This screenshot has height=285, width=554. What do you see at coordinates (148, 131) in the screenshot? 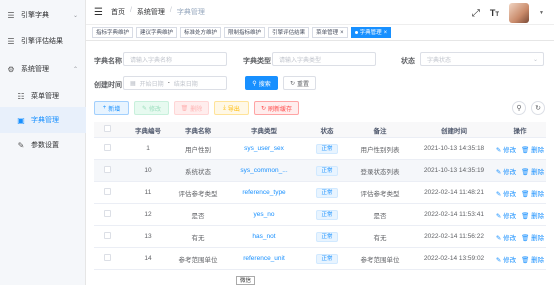
I see `col-dict-id: 字典编号` at bounding box center [148, 131].